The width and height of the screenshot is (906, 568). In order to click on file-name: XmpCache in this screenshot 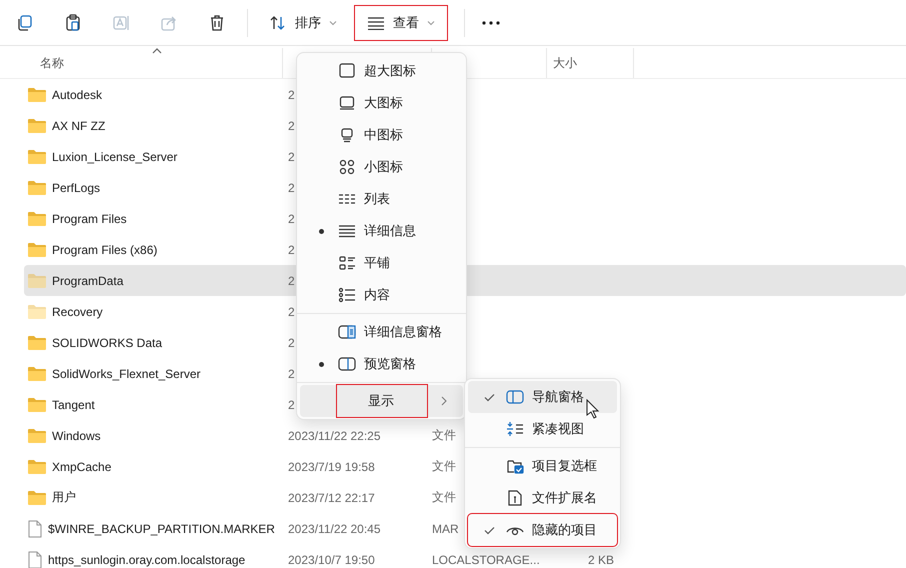, I will do `click(82, 467)`.